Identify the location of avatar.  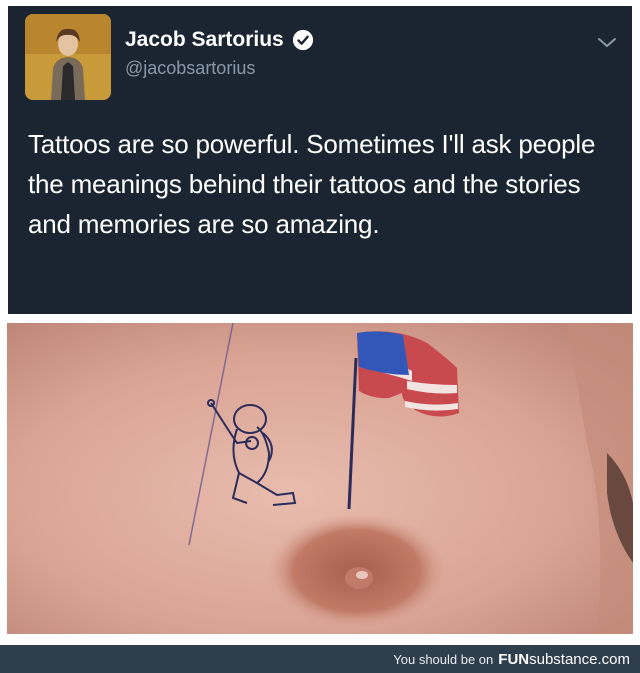
(68, 57).